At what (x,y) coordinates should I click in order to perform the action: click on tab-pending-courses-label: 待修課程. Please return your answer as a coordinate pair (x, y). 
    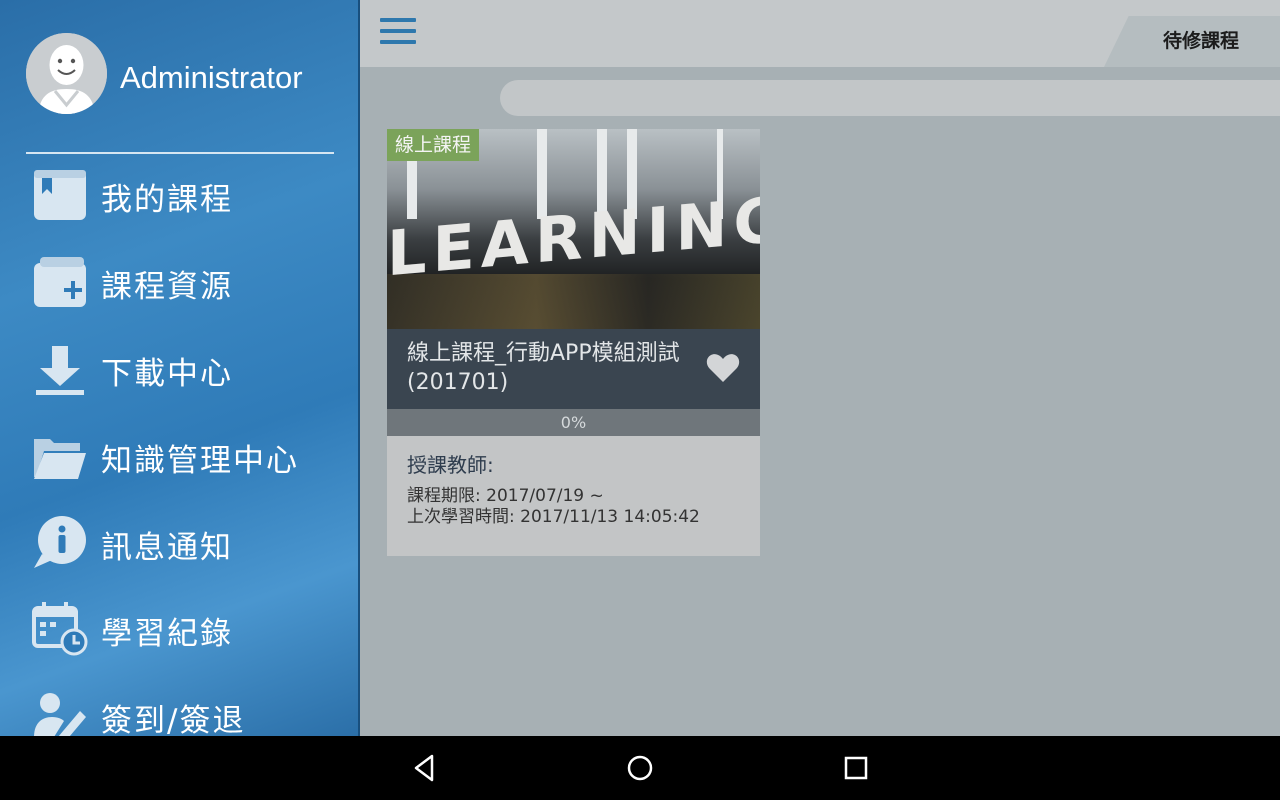
    Looking at the image, I should click on (1201, 39).